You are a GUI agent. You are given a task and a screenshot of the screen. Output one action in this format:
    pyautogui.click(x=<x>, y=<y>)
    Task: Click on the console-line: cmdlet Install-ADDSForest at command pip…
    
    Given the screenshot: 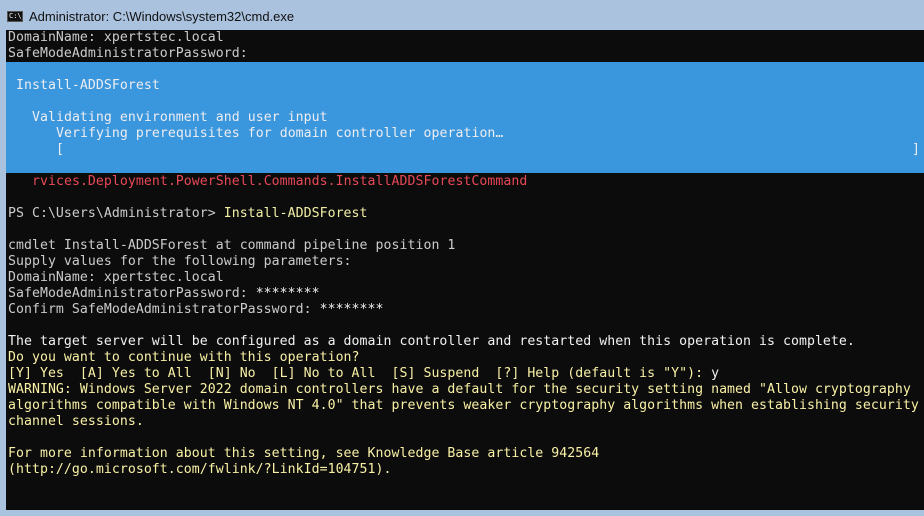 What is the action you would take?
    pyautogui.click(x=232, y=245)
    